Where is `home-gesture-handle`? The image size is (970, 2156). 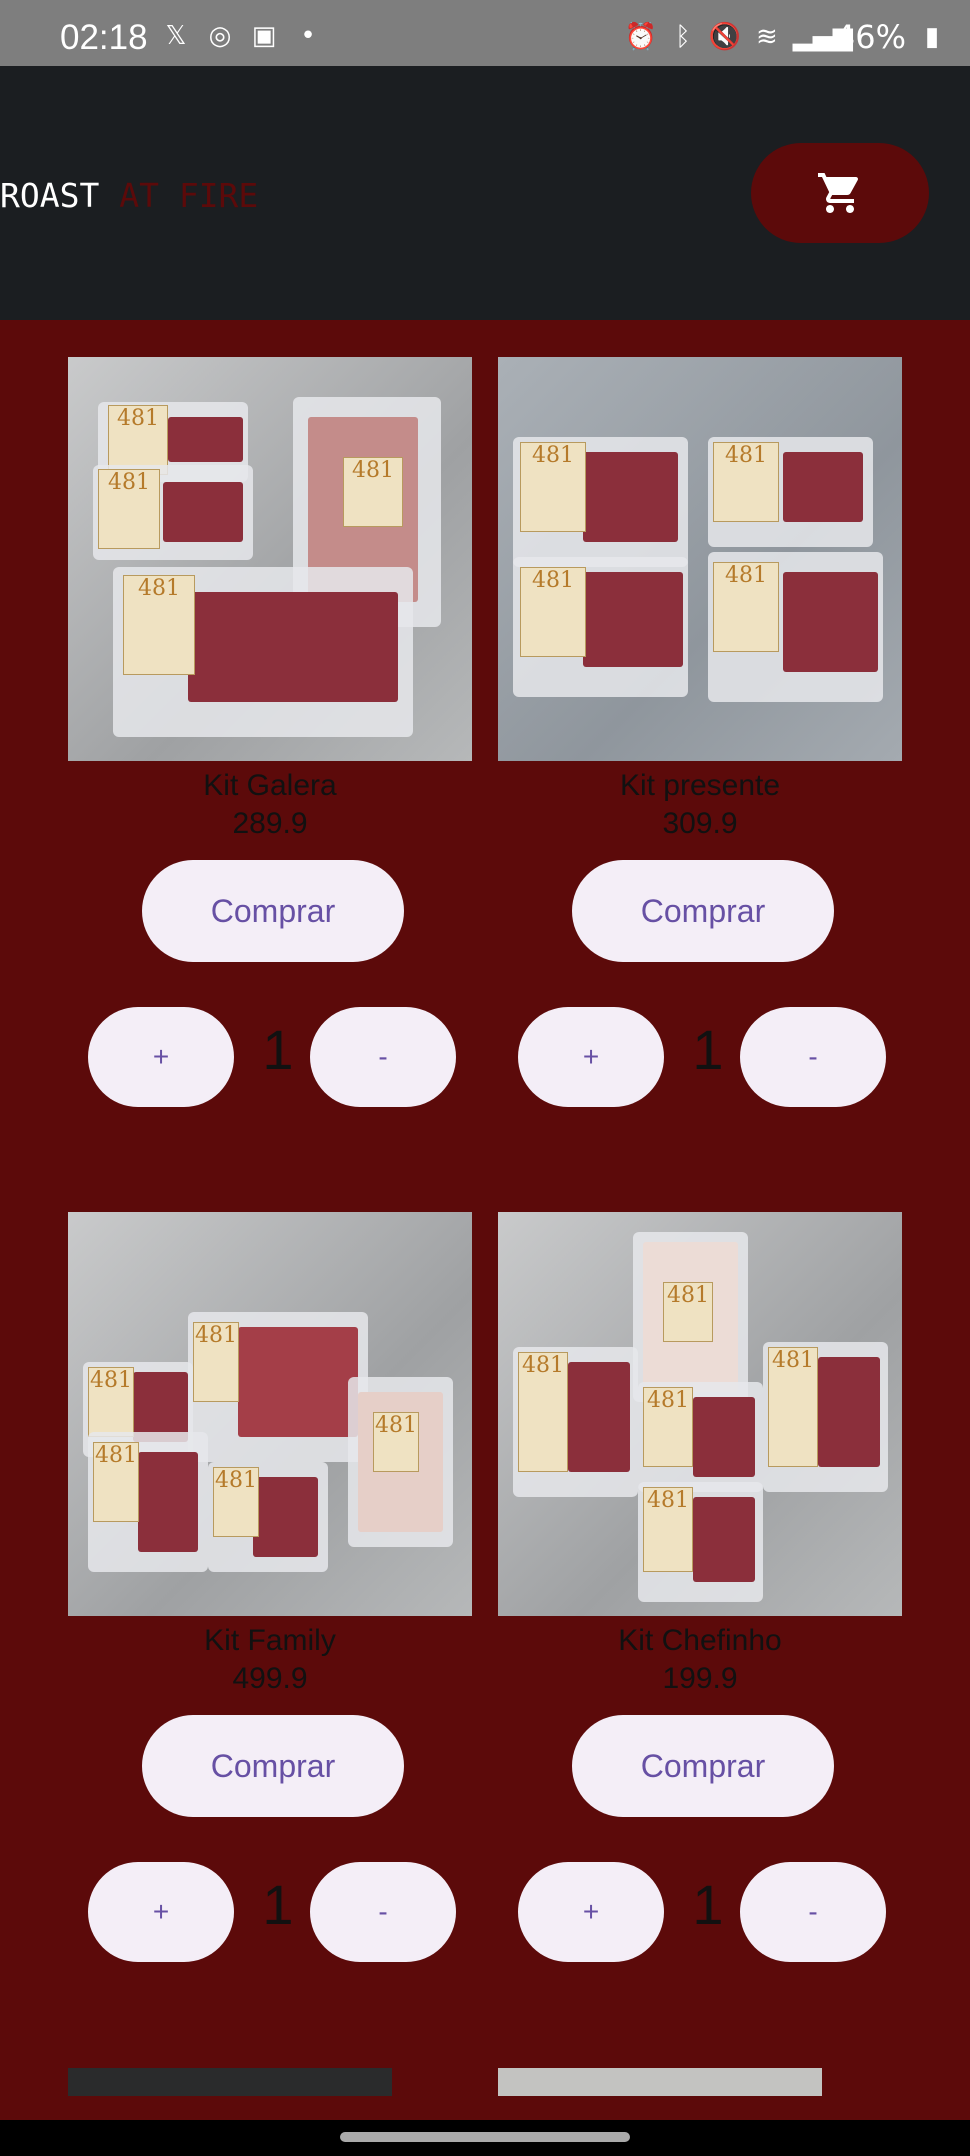
home-gesture-handle is located at coordinates (485, 2137).